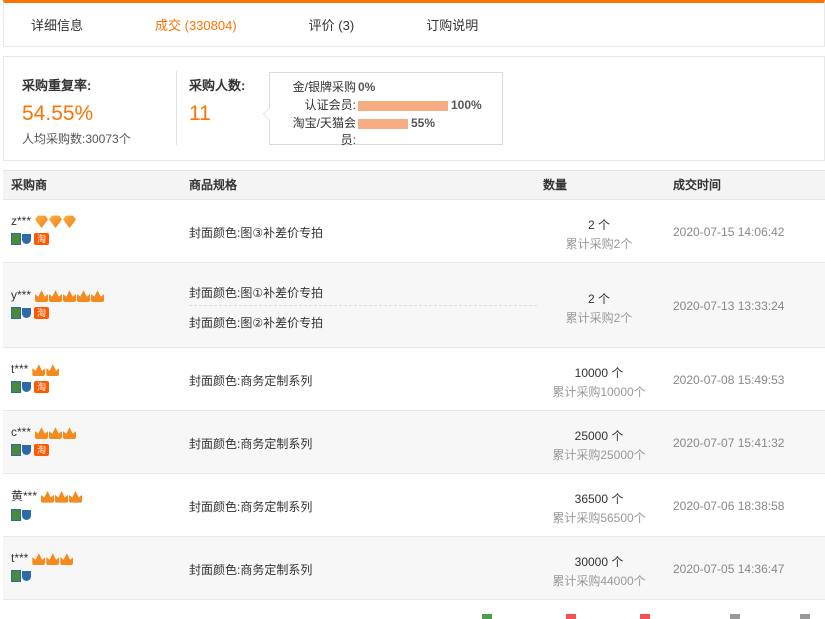 The height and width of the screenshot is (619, 825). I want to click on breakdown-row: 认证会员: 100%, so click(387, 105).